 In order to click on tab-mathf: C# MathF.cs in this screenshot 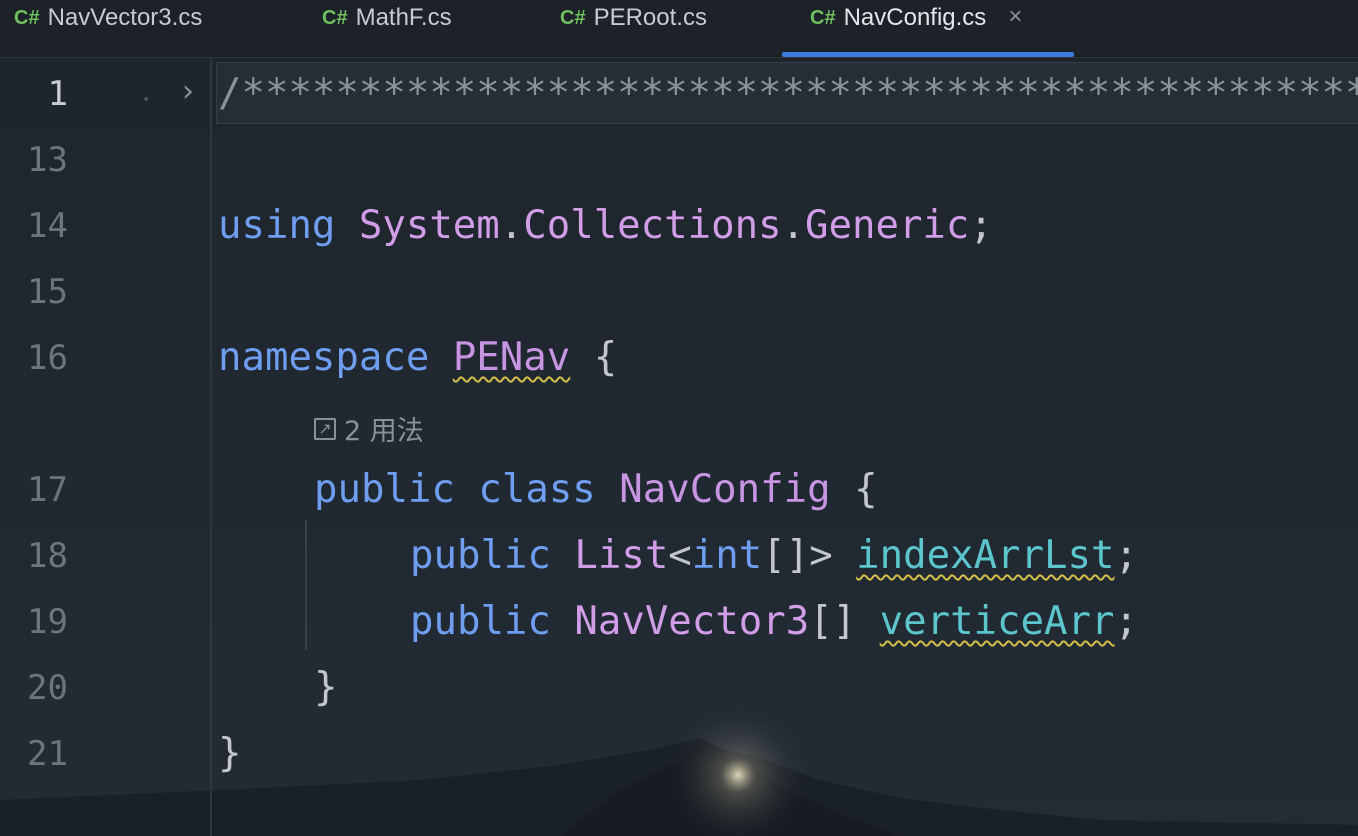, I will do `click(387, 28)`.